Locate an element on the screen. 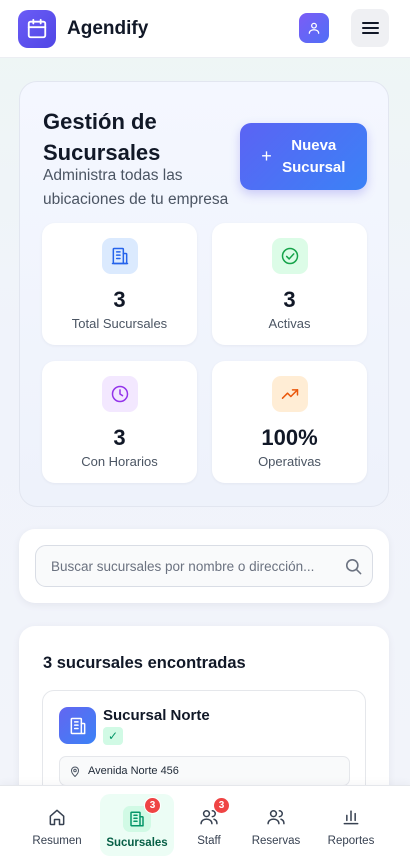  map-pin-icon is located at coordinates (75, 771).